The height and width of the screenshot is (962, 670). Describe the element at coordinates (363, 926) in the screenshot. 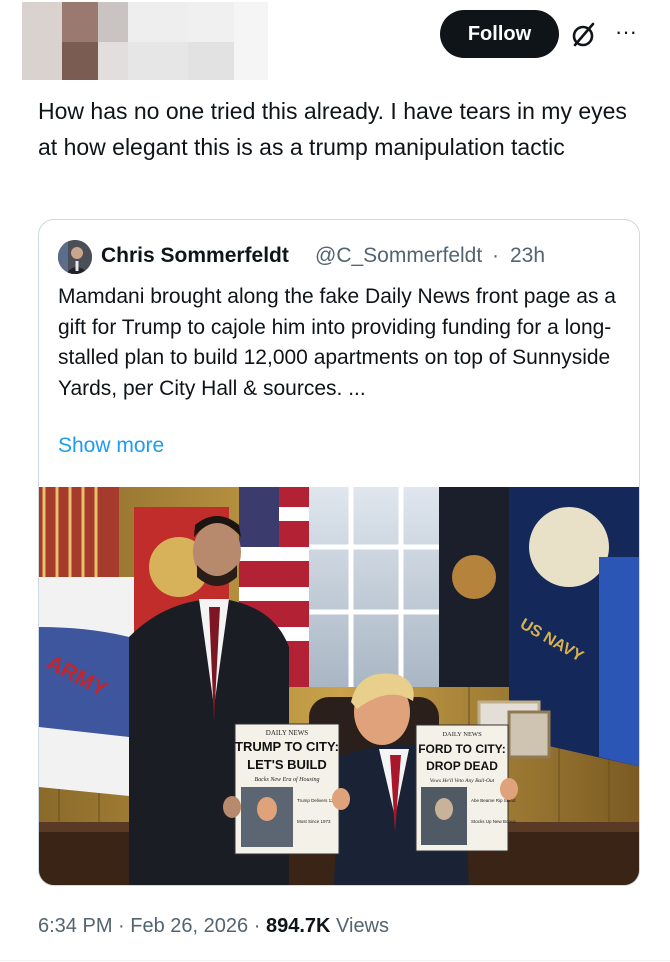

I see `views-label: Views` at that location.